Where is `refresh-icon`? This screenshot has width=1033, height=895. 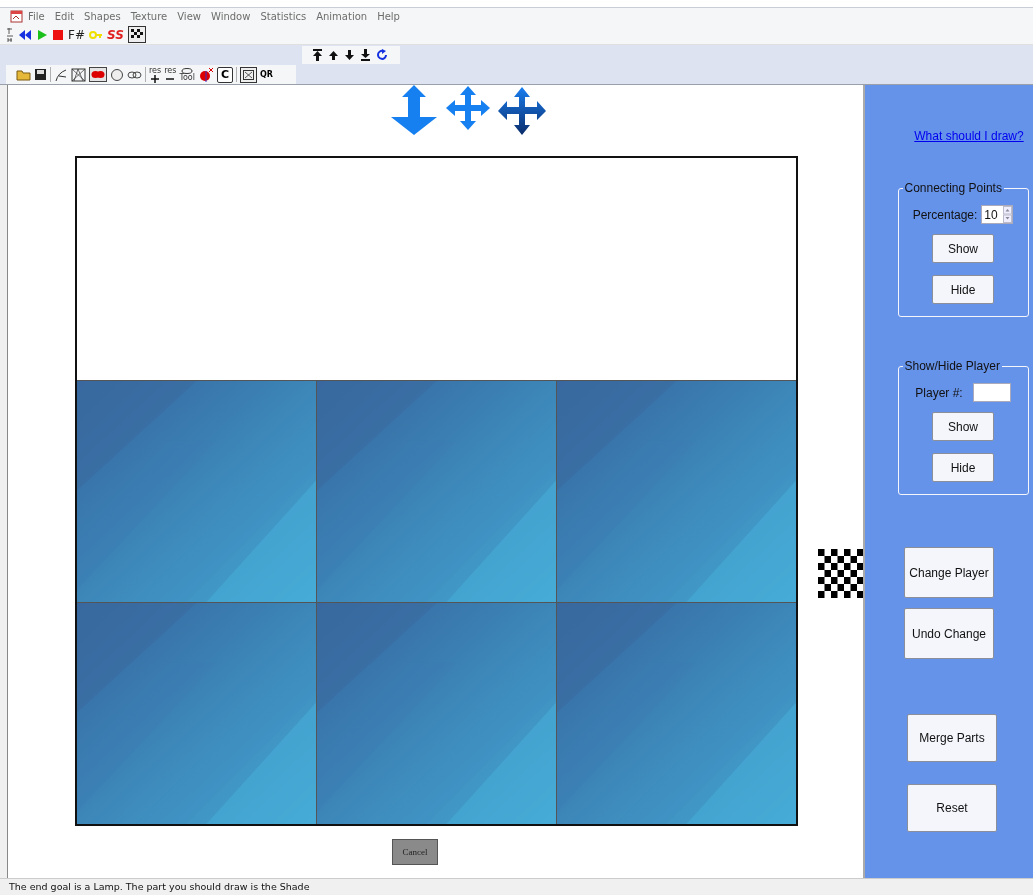 refresh-icon is located at coordinates (382, 55).